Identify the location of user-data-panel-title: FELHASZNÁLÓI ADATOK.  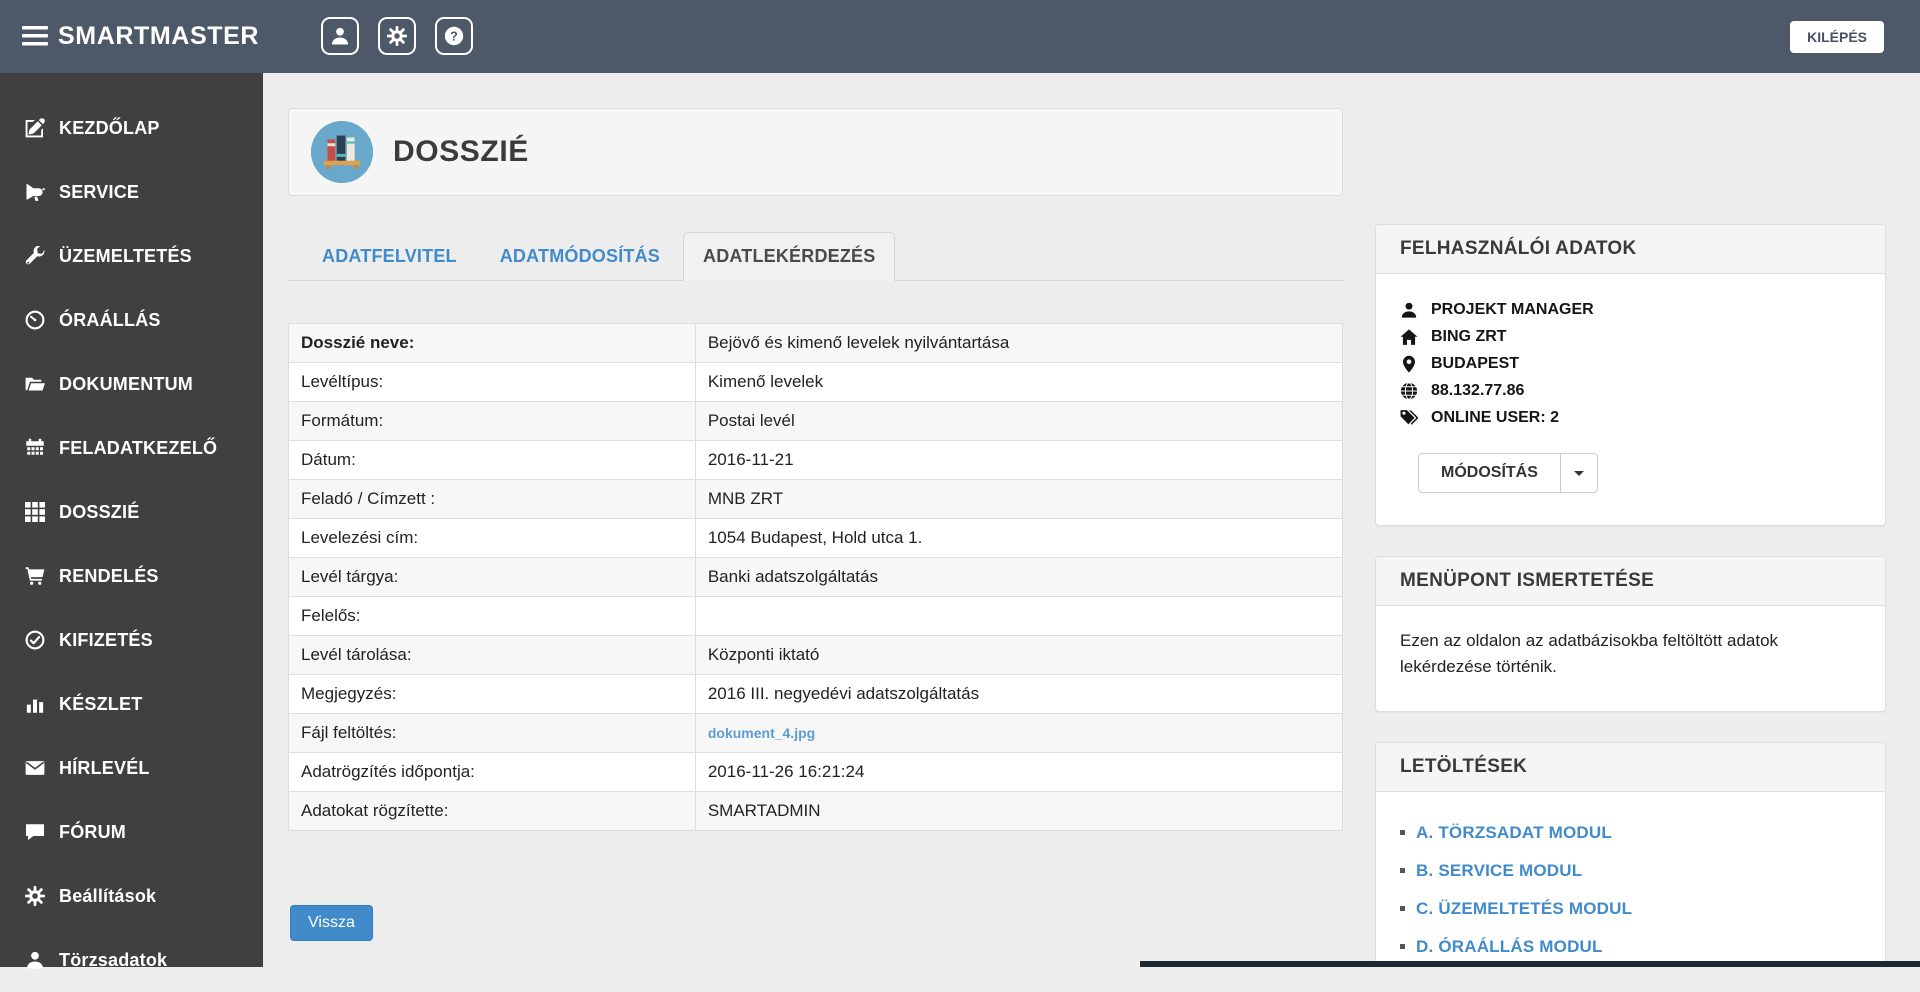
(1630, 249).